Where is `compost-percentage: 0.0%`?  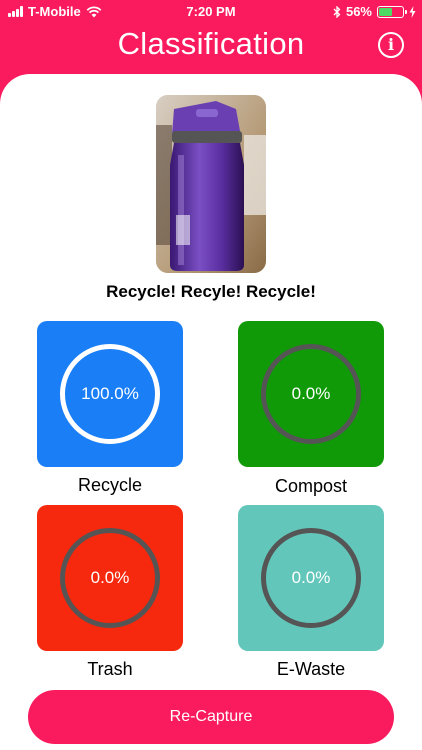 compost-percentage: 0.0% is located at coordinates (311, 393).